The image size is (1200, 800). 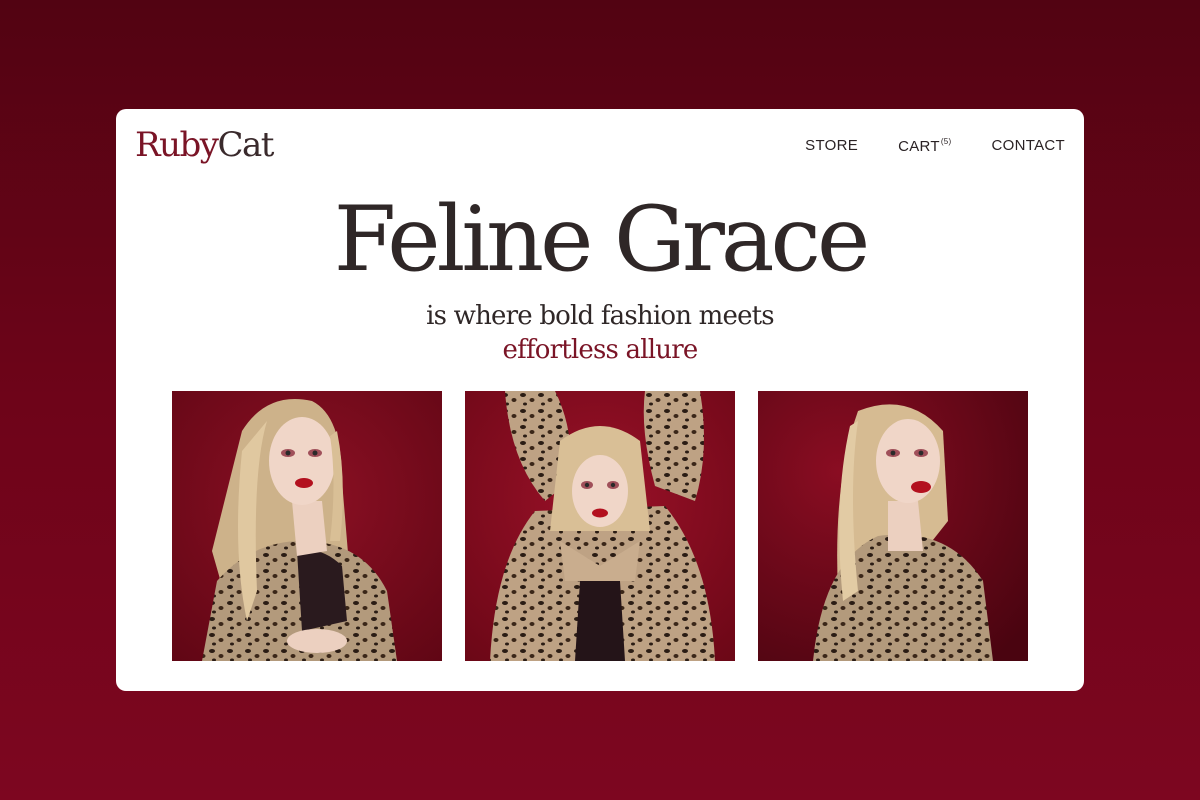 I want to click on hero-subtitle: is where bold fashion meets, so click(x=600, y=316).